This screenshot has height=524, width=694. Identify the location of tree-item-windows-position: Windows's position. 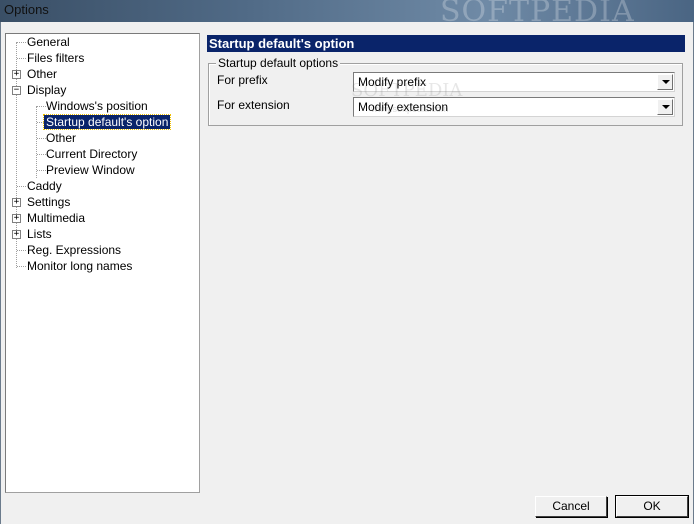
(97, 106).